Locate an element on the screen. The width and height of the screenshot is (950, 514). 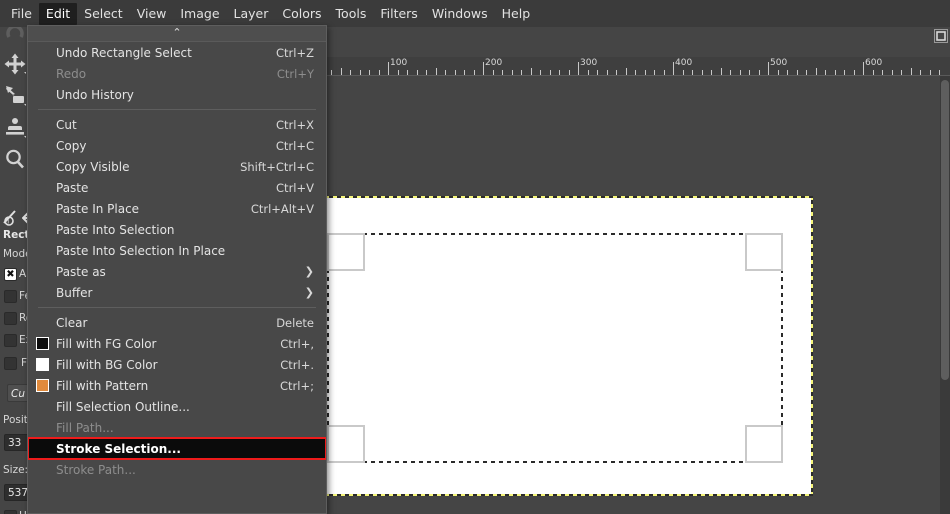
menu-item-label: Buffer is located at coordinates (74, 292).